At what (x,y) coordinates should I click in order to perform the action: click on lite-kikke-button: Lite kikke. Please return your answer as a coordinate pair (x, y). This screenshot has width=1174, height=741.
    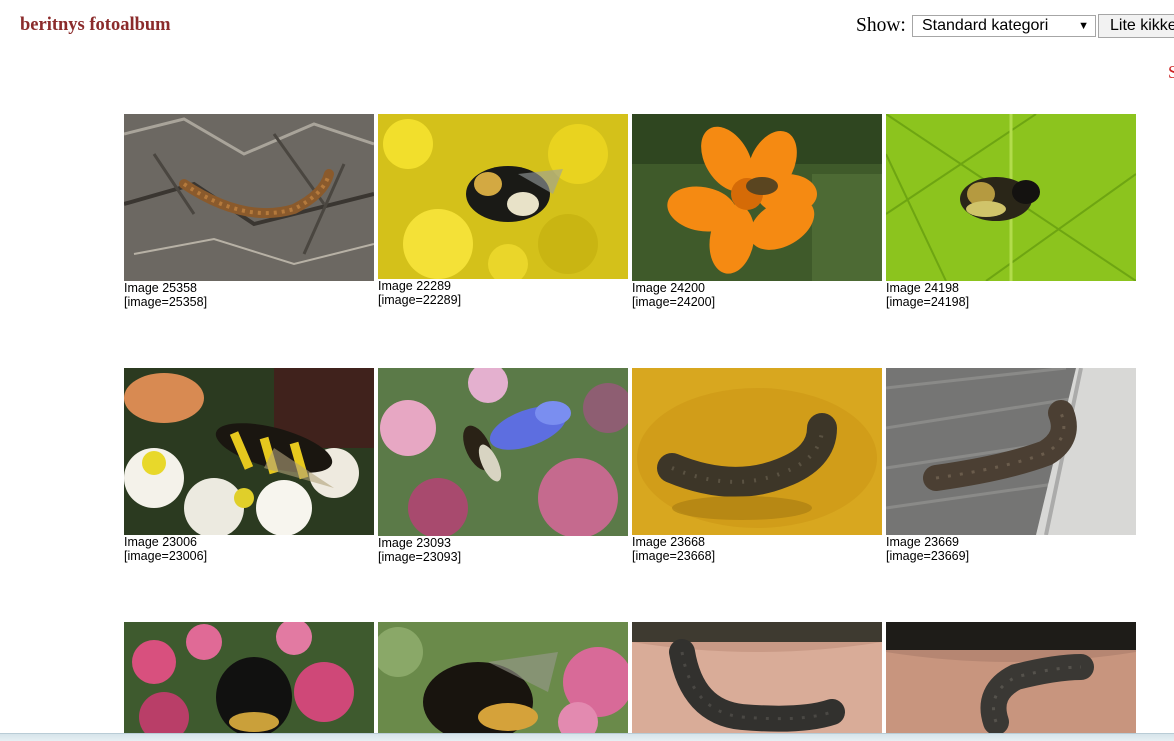
    Looking at the image, I should click on (1136, 26).